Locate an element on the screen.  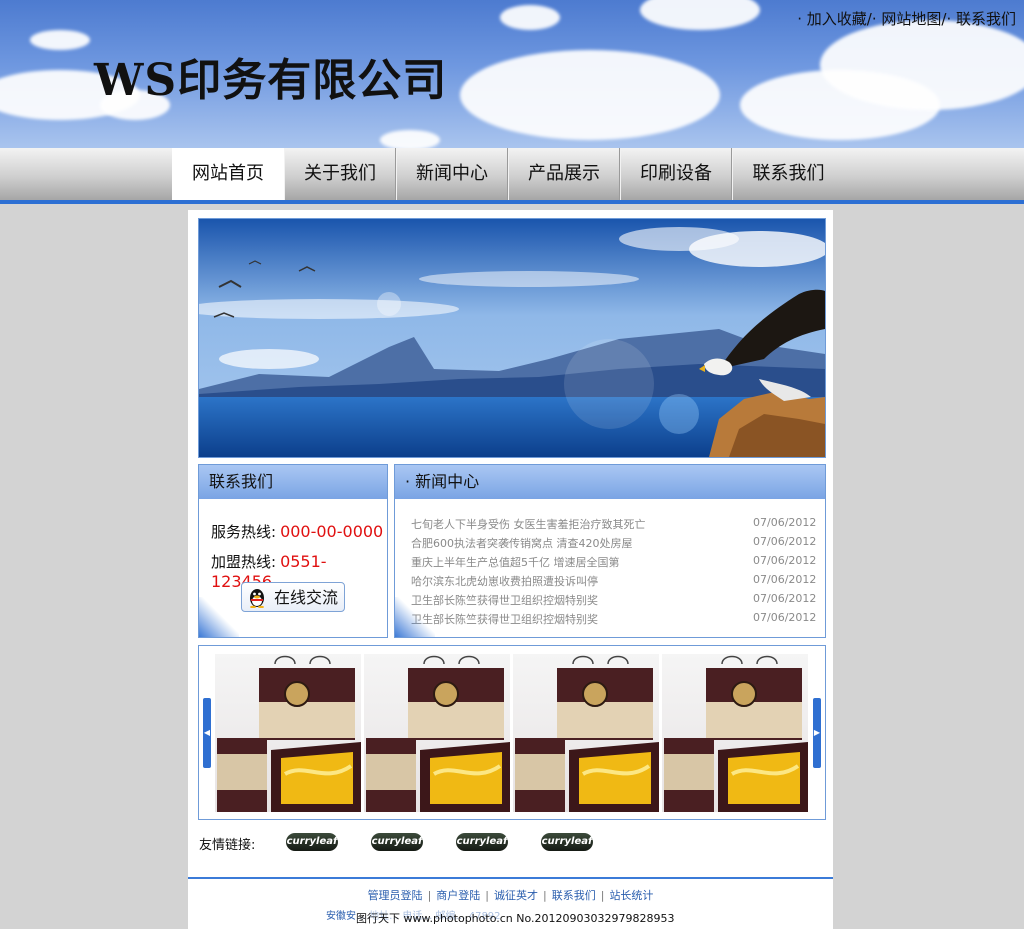
service-hotline: 服务热线: 000-00-0000 is located at coordinates (297, 531).